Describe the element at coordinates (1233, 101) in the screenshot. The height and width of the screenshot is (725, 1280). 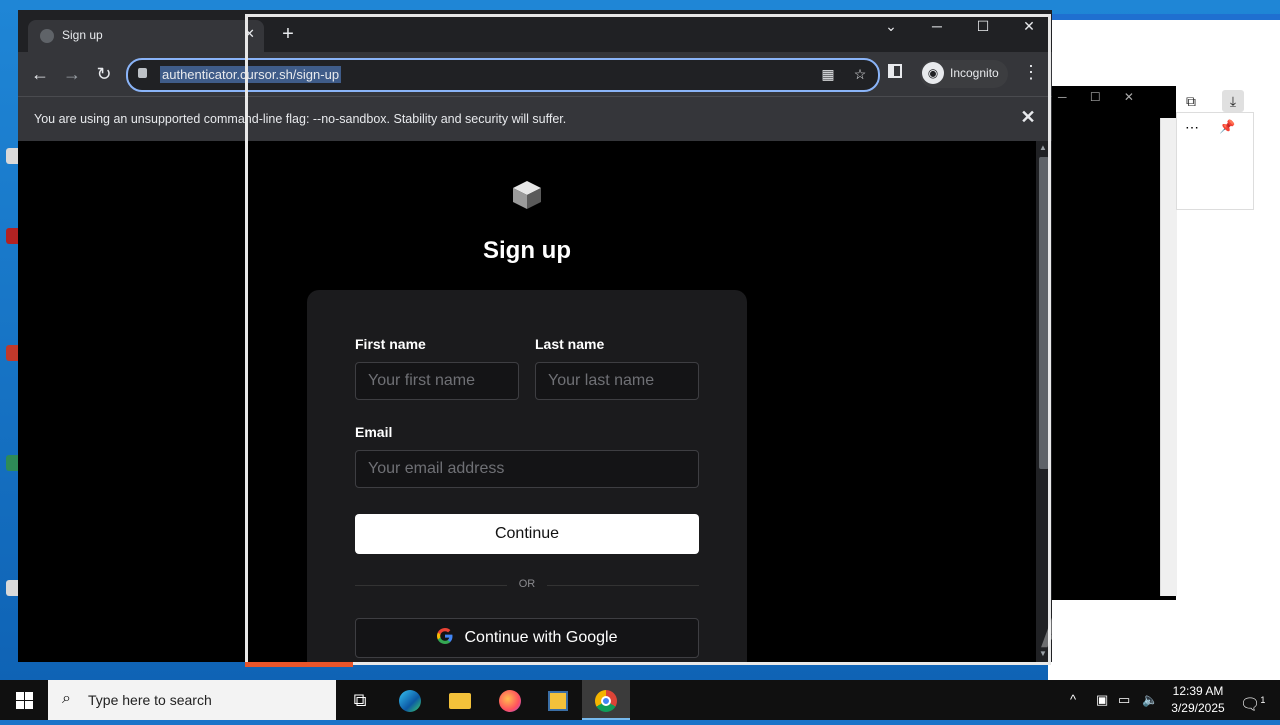
I see `download-icon: ⤓` at that location.